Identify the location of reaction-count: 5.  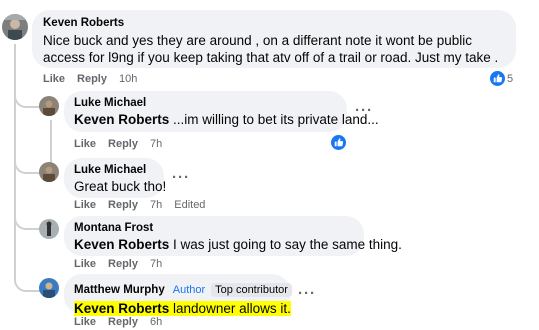
(510, 78).